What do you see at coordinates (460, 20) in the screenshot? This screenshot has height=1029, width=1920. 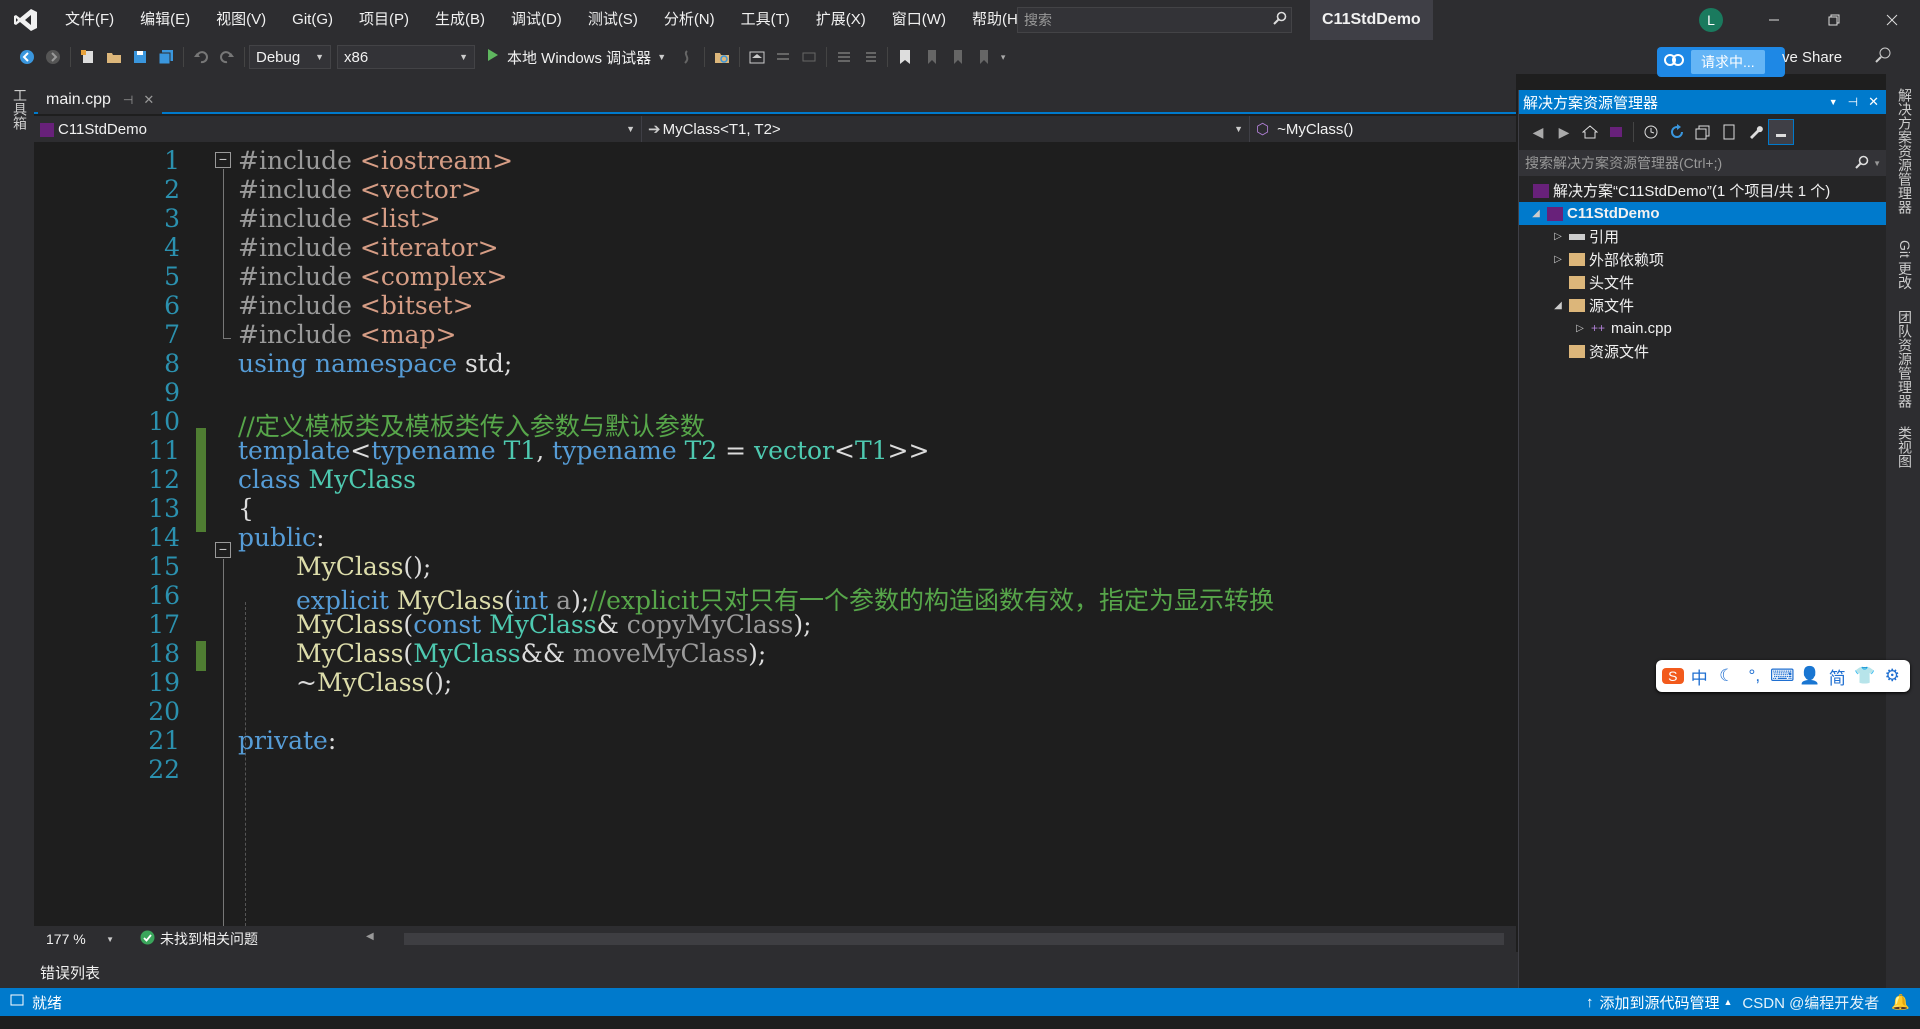 I see `menu-build: 生成(B)` at bounding box center [460, 20].